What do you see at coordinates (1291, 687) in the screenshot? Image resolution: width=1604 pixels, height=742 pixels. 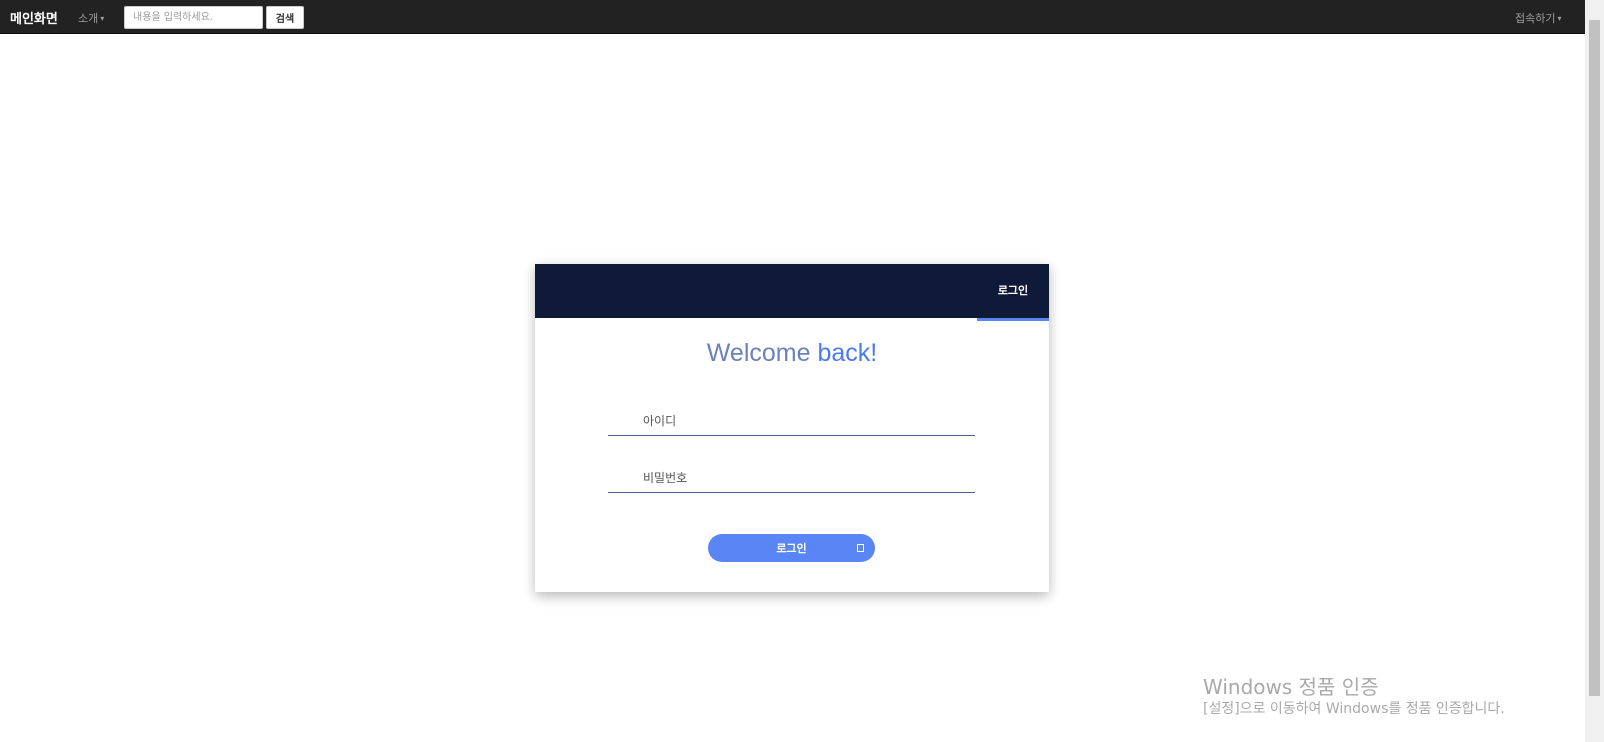 I see `activation-watermark-title: Windows 정품 인증` at bounding box center [1291, 687].